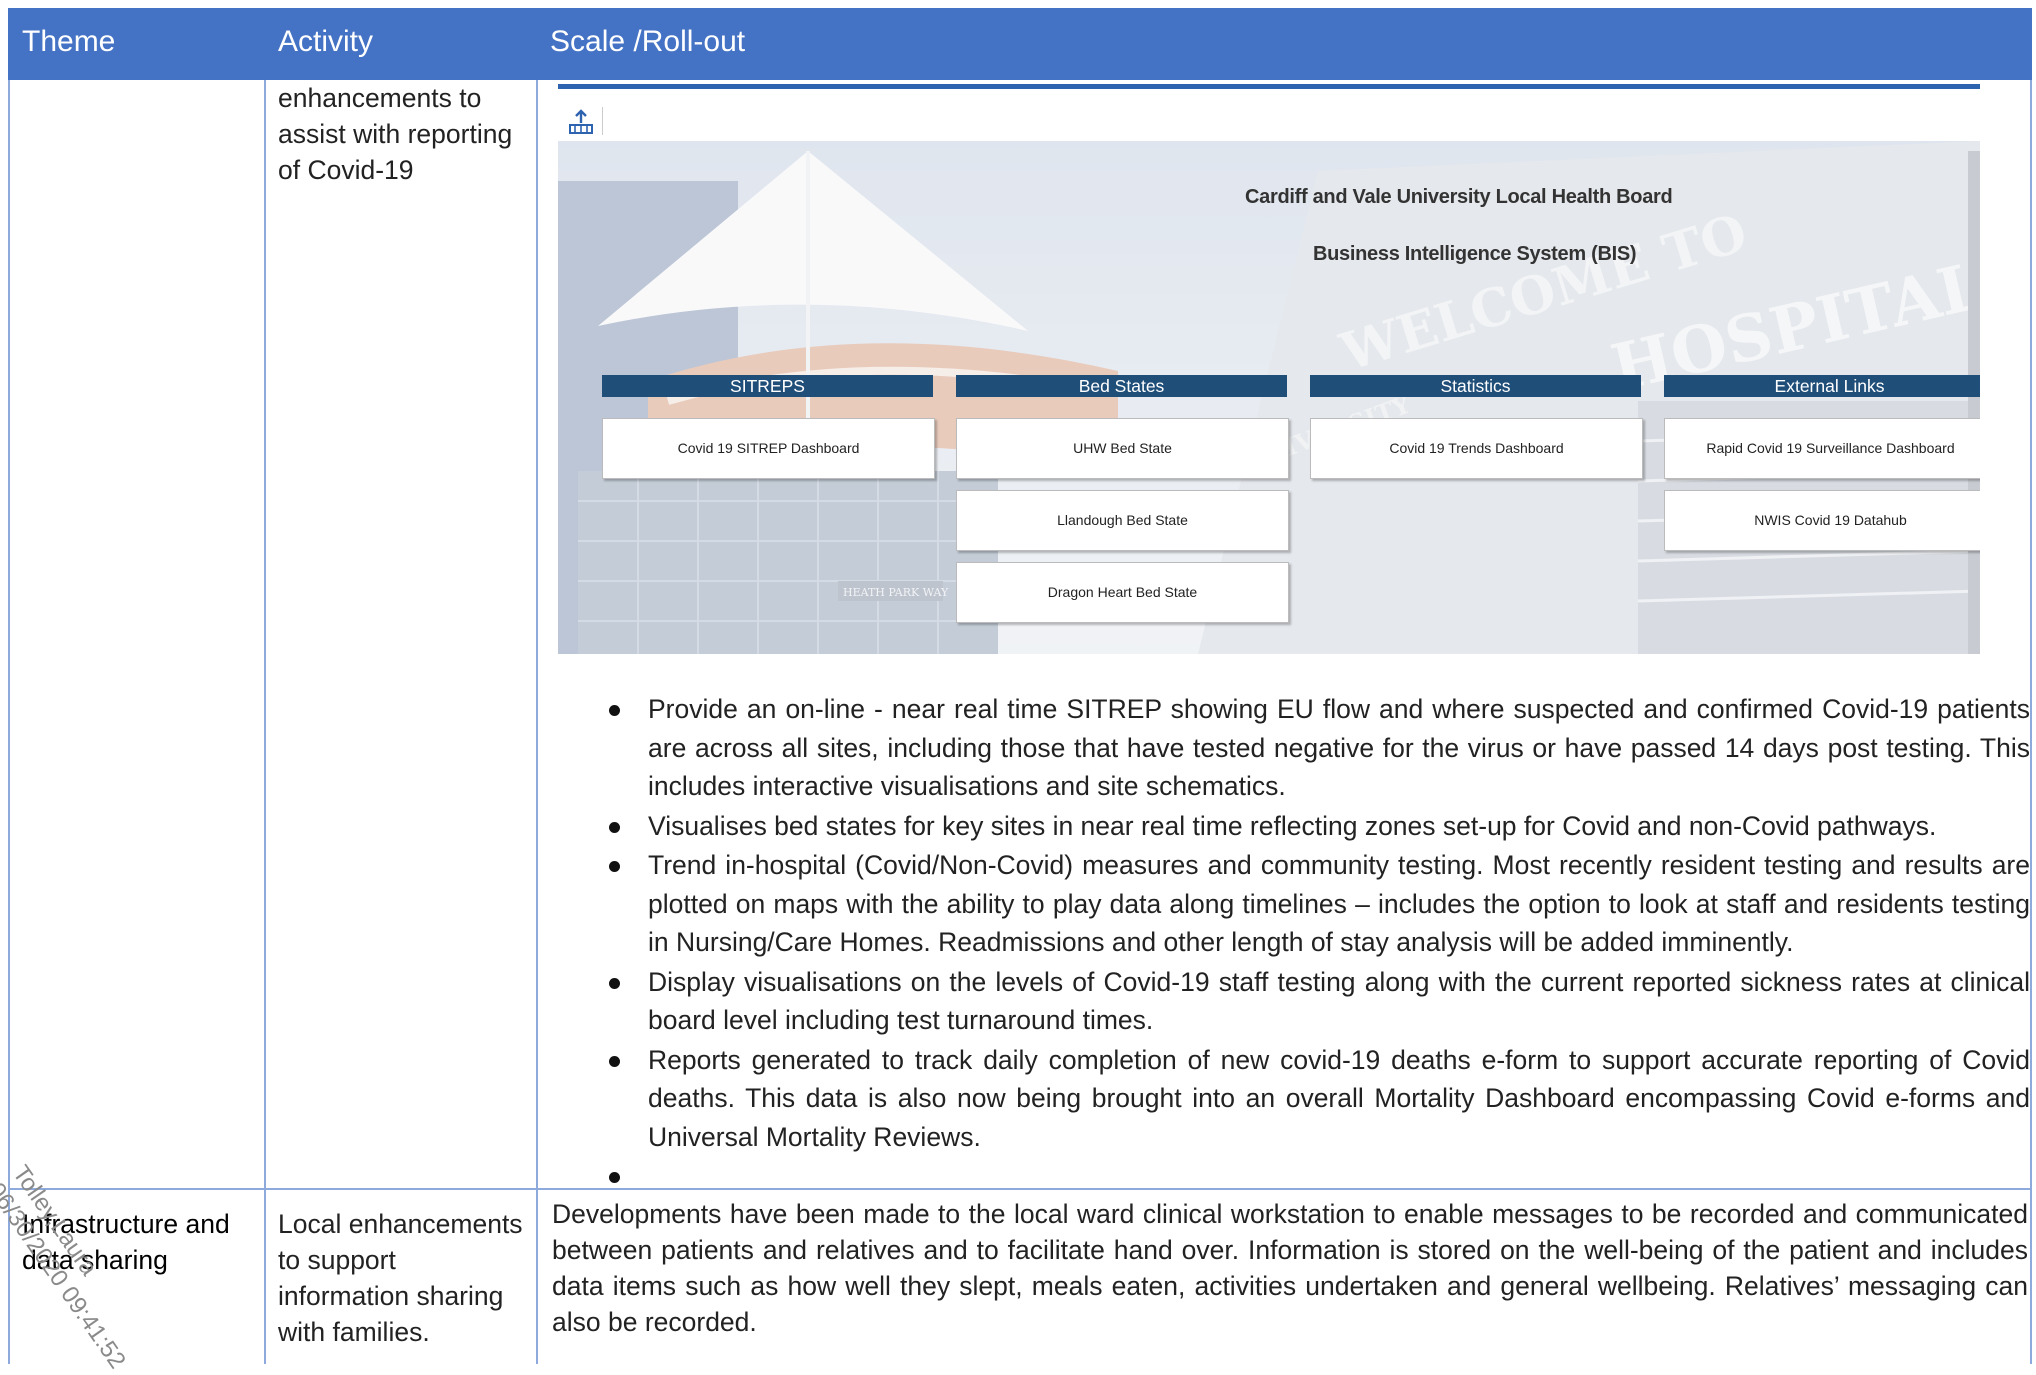 This screenshot has width=2036, height=1375. What do you see at coordinates (1122, 592) in the screenshot?
I see `dragon-heart-bed-state-button: Dragon Heart Bed State` at bounding box center [1122, 592].